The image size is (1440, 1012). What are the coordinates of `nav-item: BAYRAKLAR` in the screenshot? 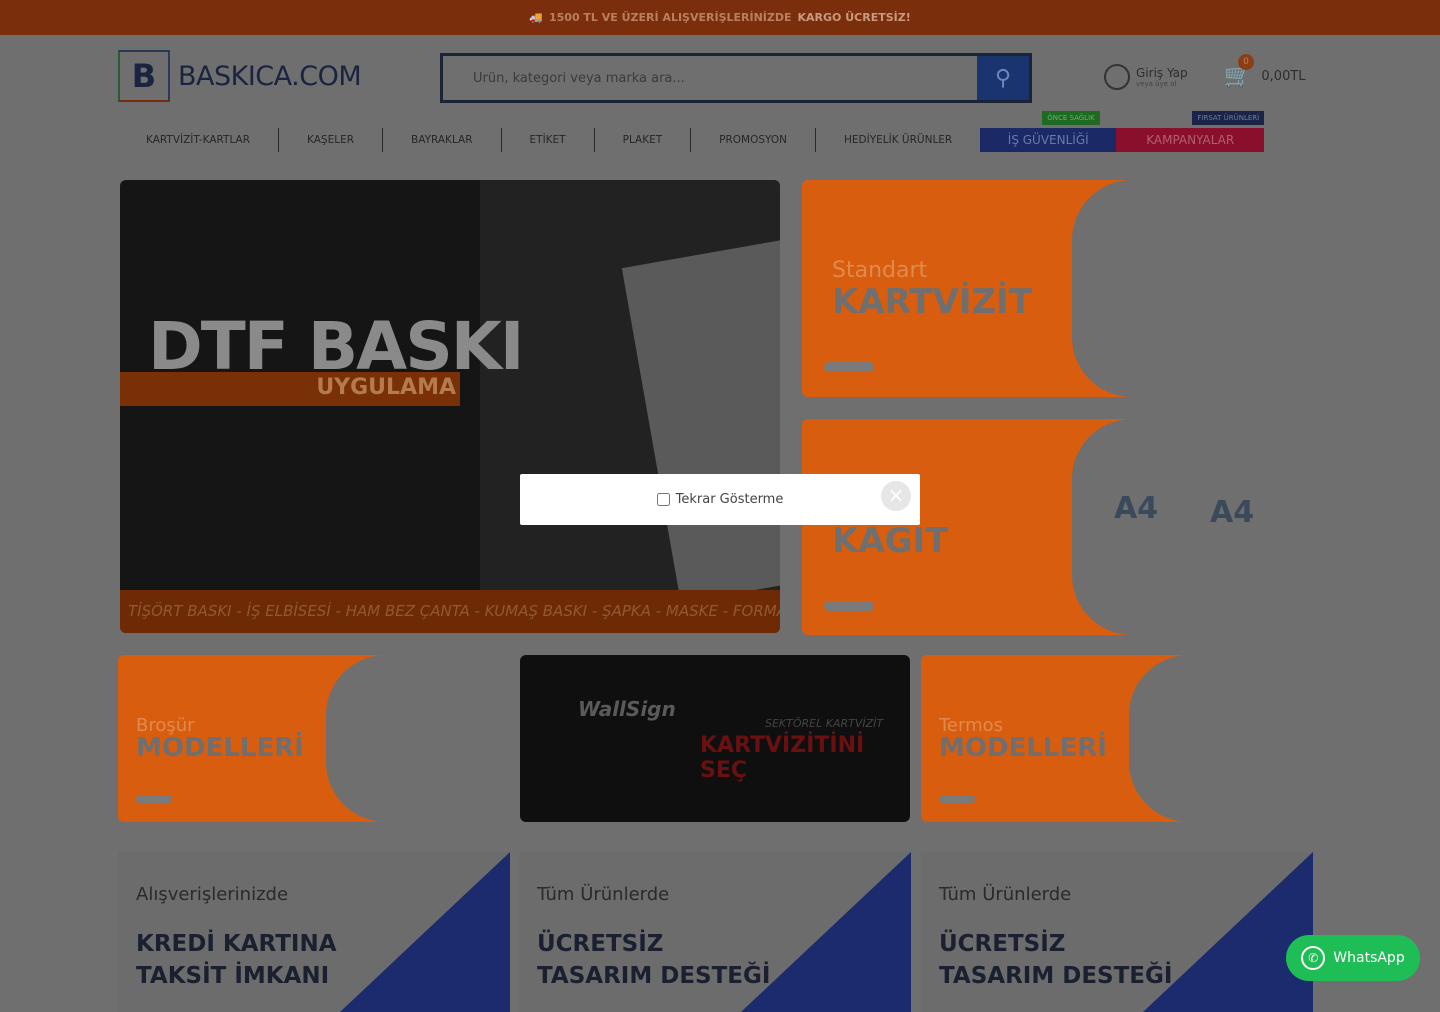 It's located at (442, 140).